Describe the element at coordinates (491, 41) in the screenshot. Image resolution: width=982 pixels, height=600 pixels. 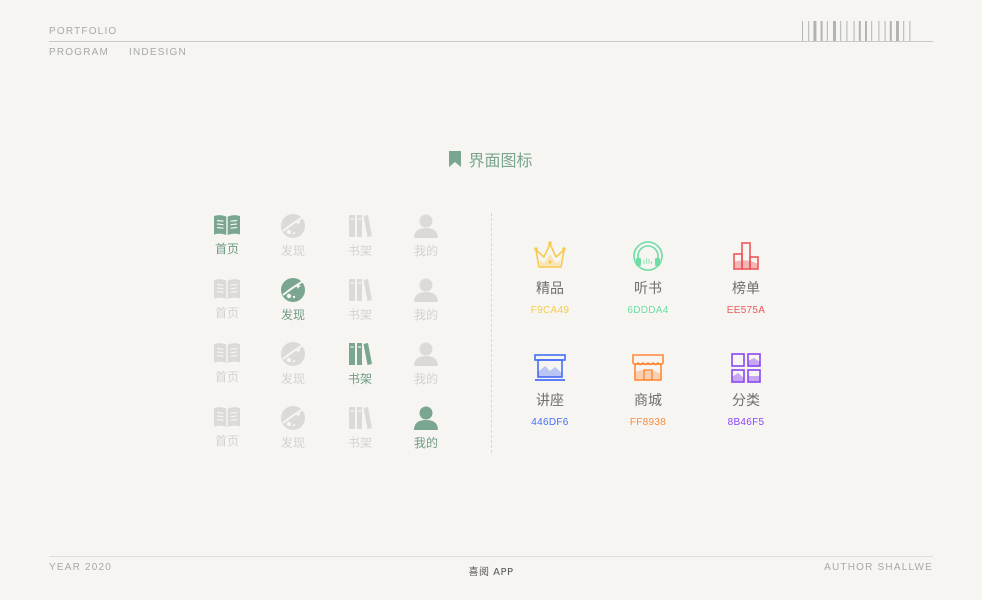
I see `header-rule` at that location.